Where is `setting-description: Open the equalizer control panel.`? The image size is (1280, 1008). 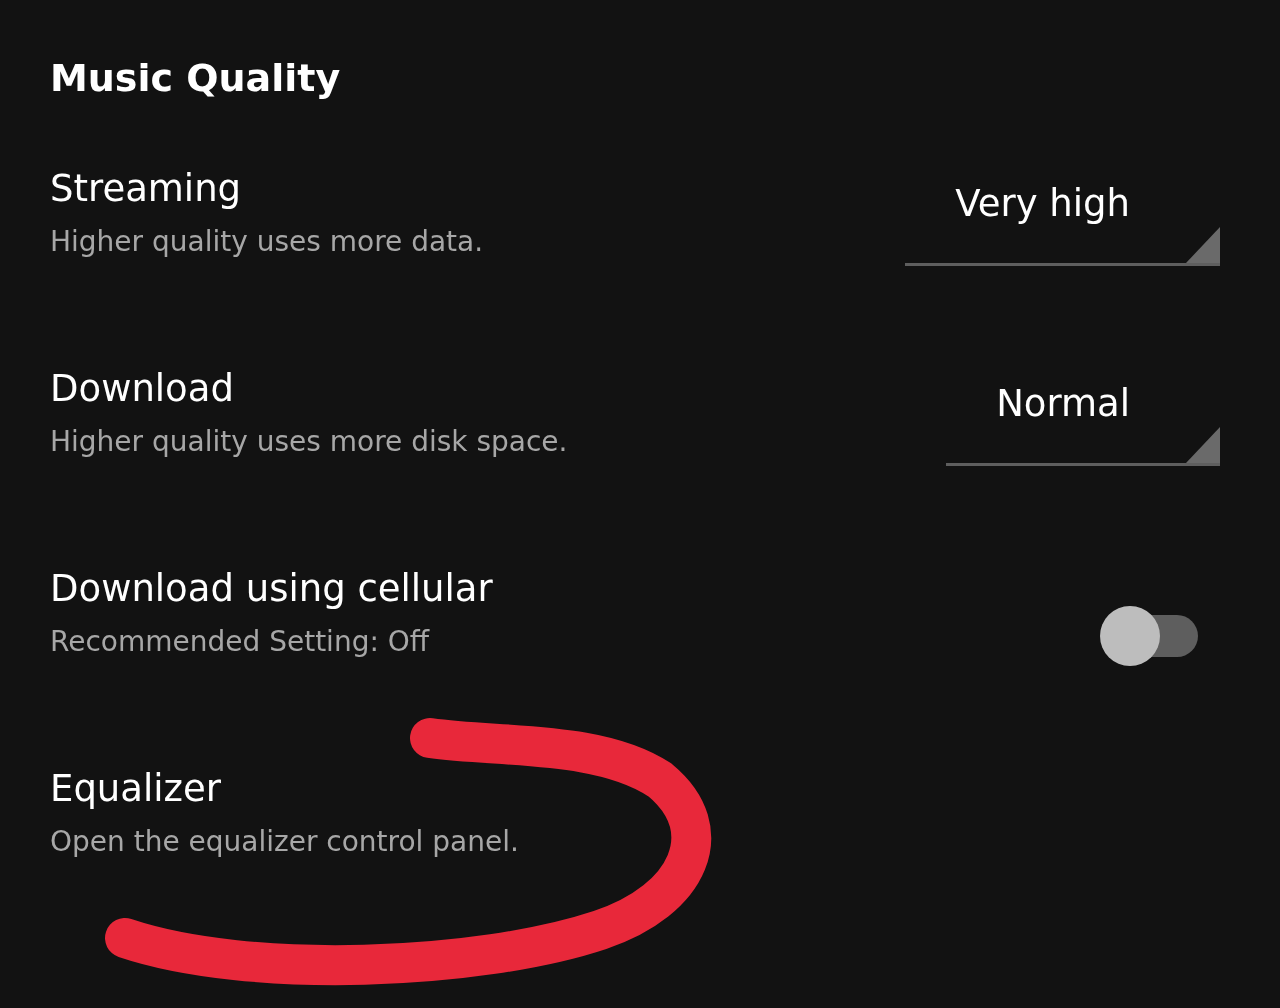 setting-description: Open the equalizer control panel. is located at coordinates (284, 842).